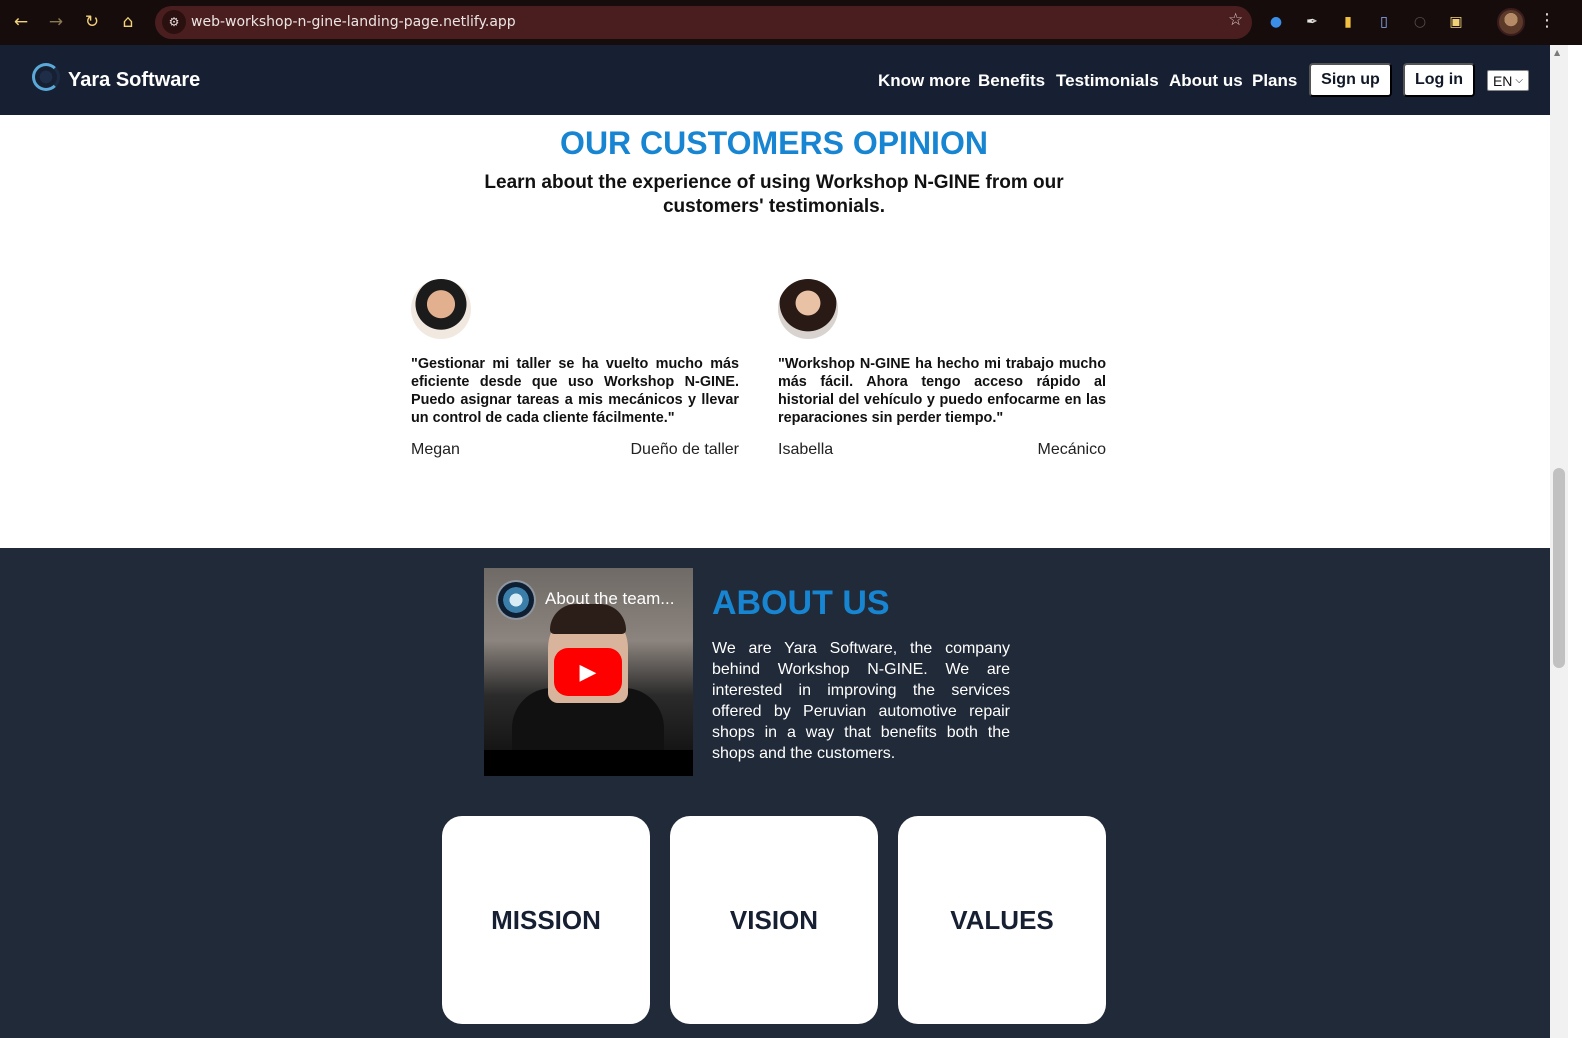  Describe the element at coordinates (441, 309) in the screenshot. I see `testimonial-avatar-megan` at that location.